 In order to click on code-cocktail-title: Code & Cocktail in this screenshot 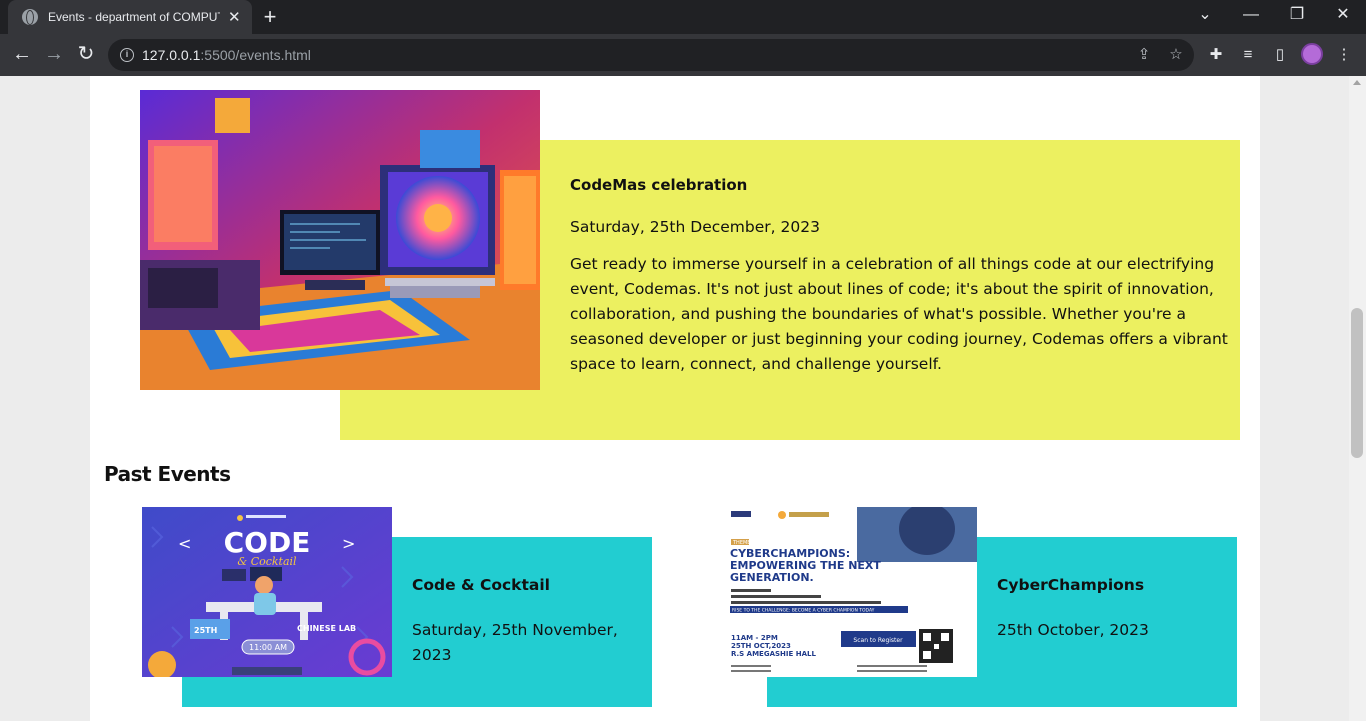, I will do `click(481, 585)`.